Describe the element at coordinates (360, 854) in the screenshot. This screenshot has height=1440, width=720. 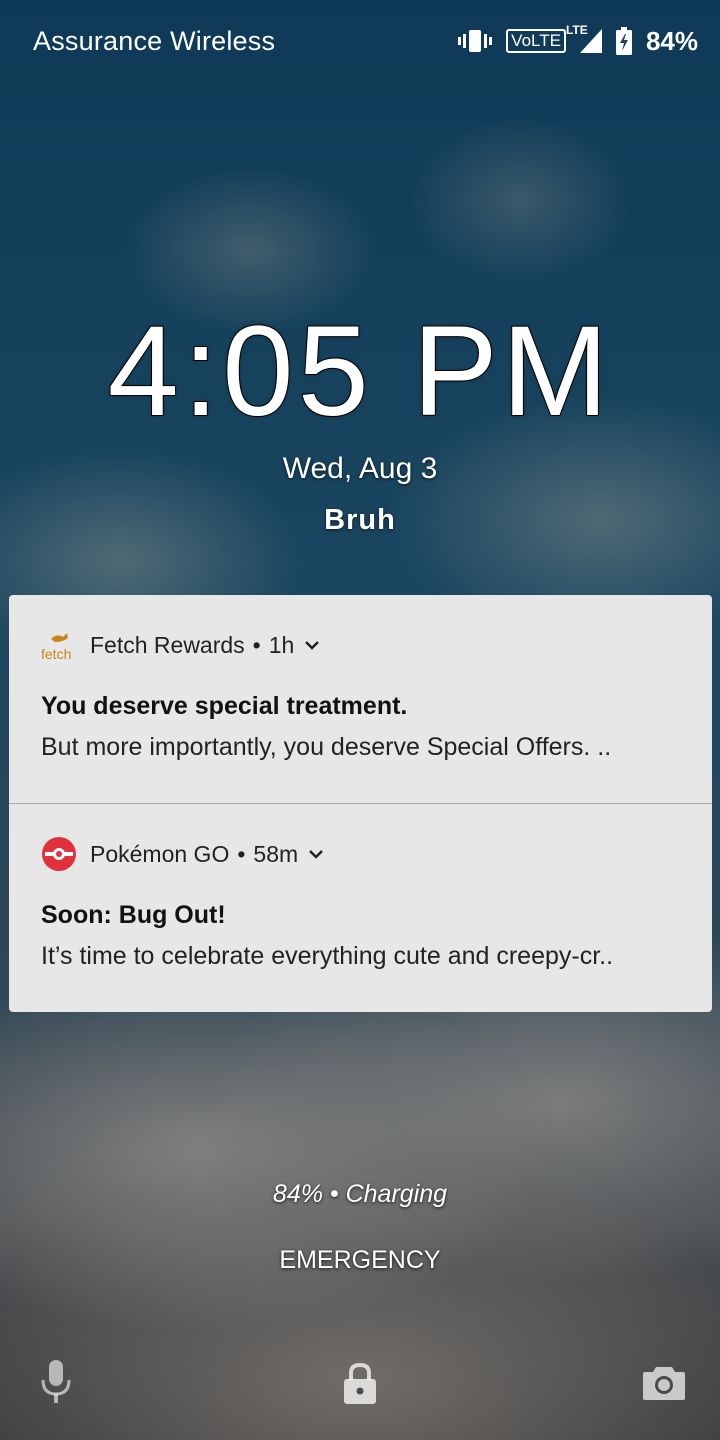
I see `notification-header: Pokémon GO • 58m` at that location.